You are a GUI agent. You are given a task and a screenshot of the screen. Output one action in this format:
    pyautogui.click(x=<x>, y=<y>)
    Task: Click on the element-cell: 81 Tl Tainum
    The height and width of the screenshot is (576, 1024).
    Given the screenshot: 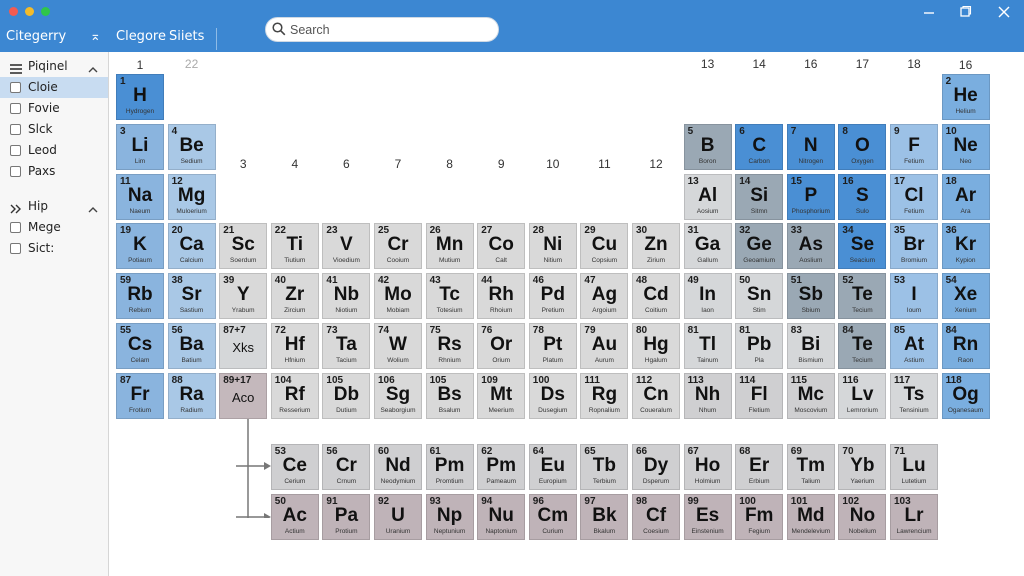 What is the action you would take?
    pyautogui.click(x=707, y=346)
    